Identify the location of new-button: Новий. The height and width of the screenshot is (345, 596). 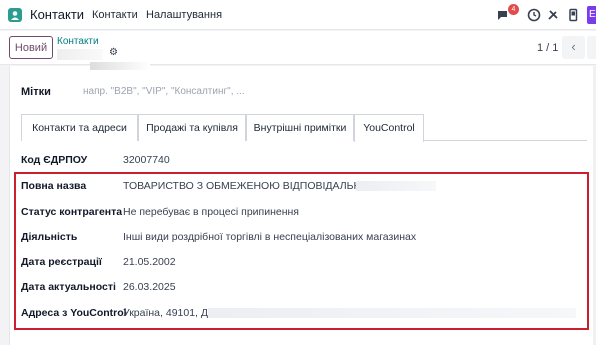
(31, 47).